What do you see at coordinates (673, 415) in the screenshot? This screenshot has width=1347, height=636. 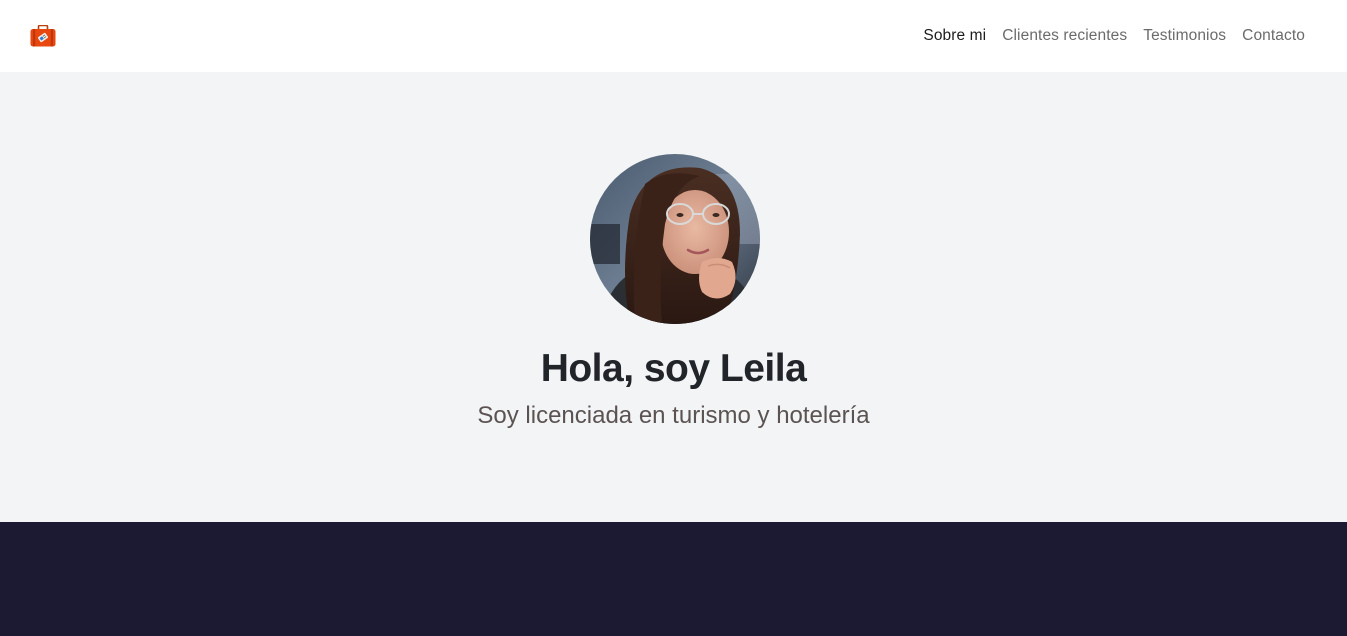 I see `hero-subtitle: Soy licenciada en turismo y hotelería` at bounding box center [673, 415].